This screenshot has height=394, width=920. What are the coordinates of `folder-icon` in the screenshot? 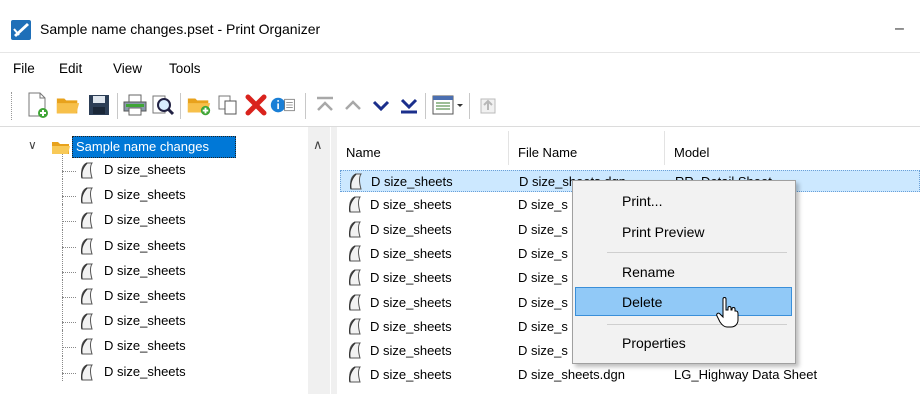 It's located at (61, 148).